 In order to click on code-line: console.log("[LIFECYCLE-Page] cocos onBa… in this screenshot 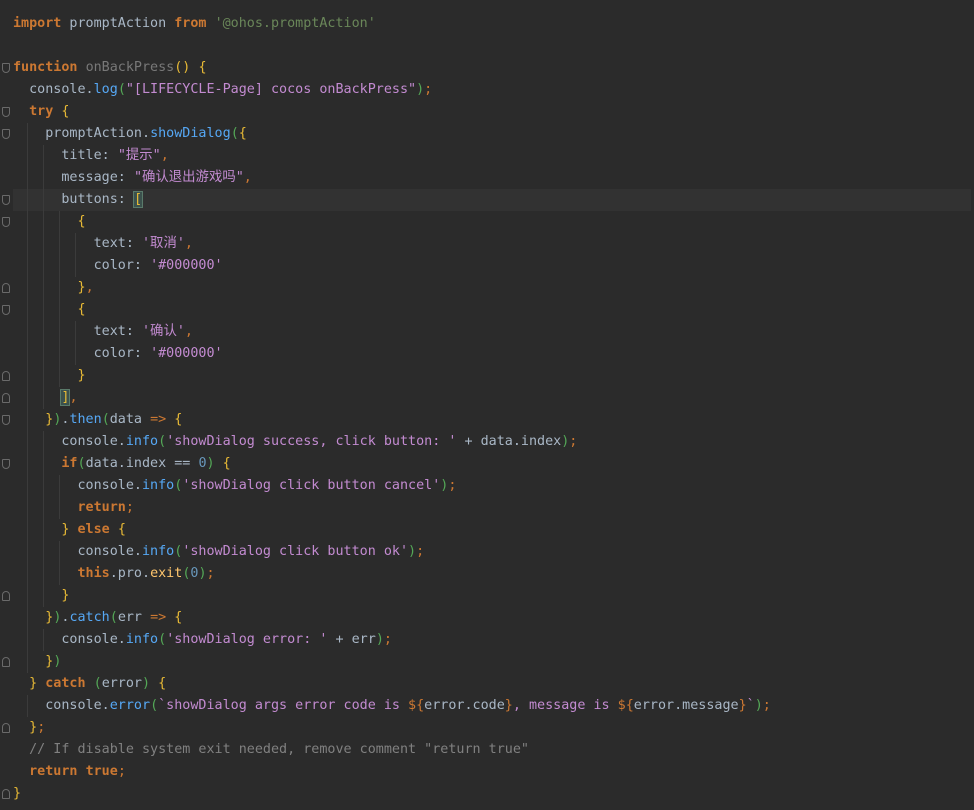, I will do `click(492, 90)`.